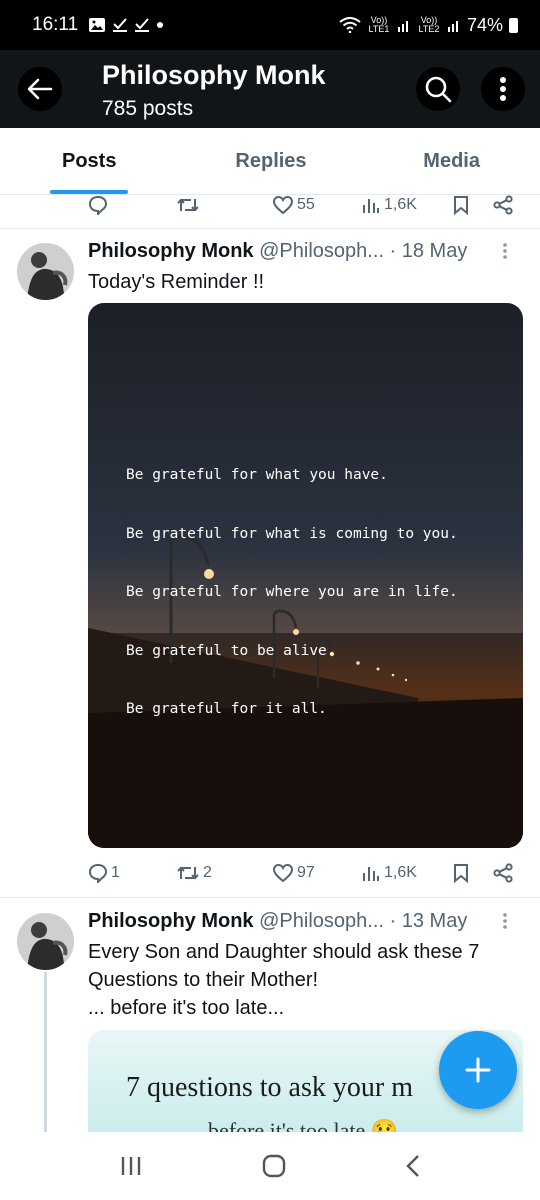 Image resolution: width=540 pixels, height=1200 pixels. Describe the element at coordinates (226, 709) in the screenshot. I see `quote-line: Be grateful for it all.` at that location.